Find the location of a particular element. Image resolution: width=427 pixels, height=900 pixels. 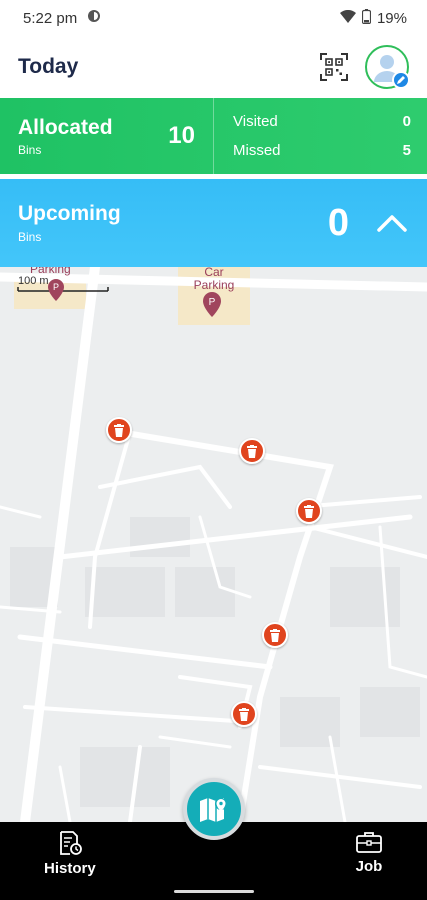

allocated-bins-card: Allocated Bins 10 Visited 0 Missed 5 is located at coordinates (213, 136).